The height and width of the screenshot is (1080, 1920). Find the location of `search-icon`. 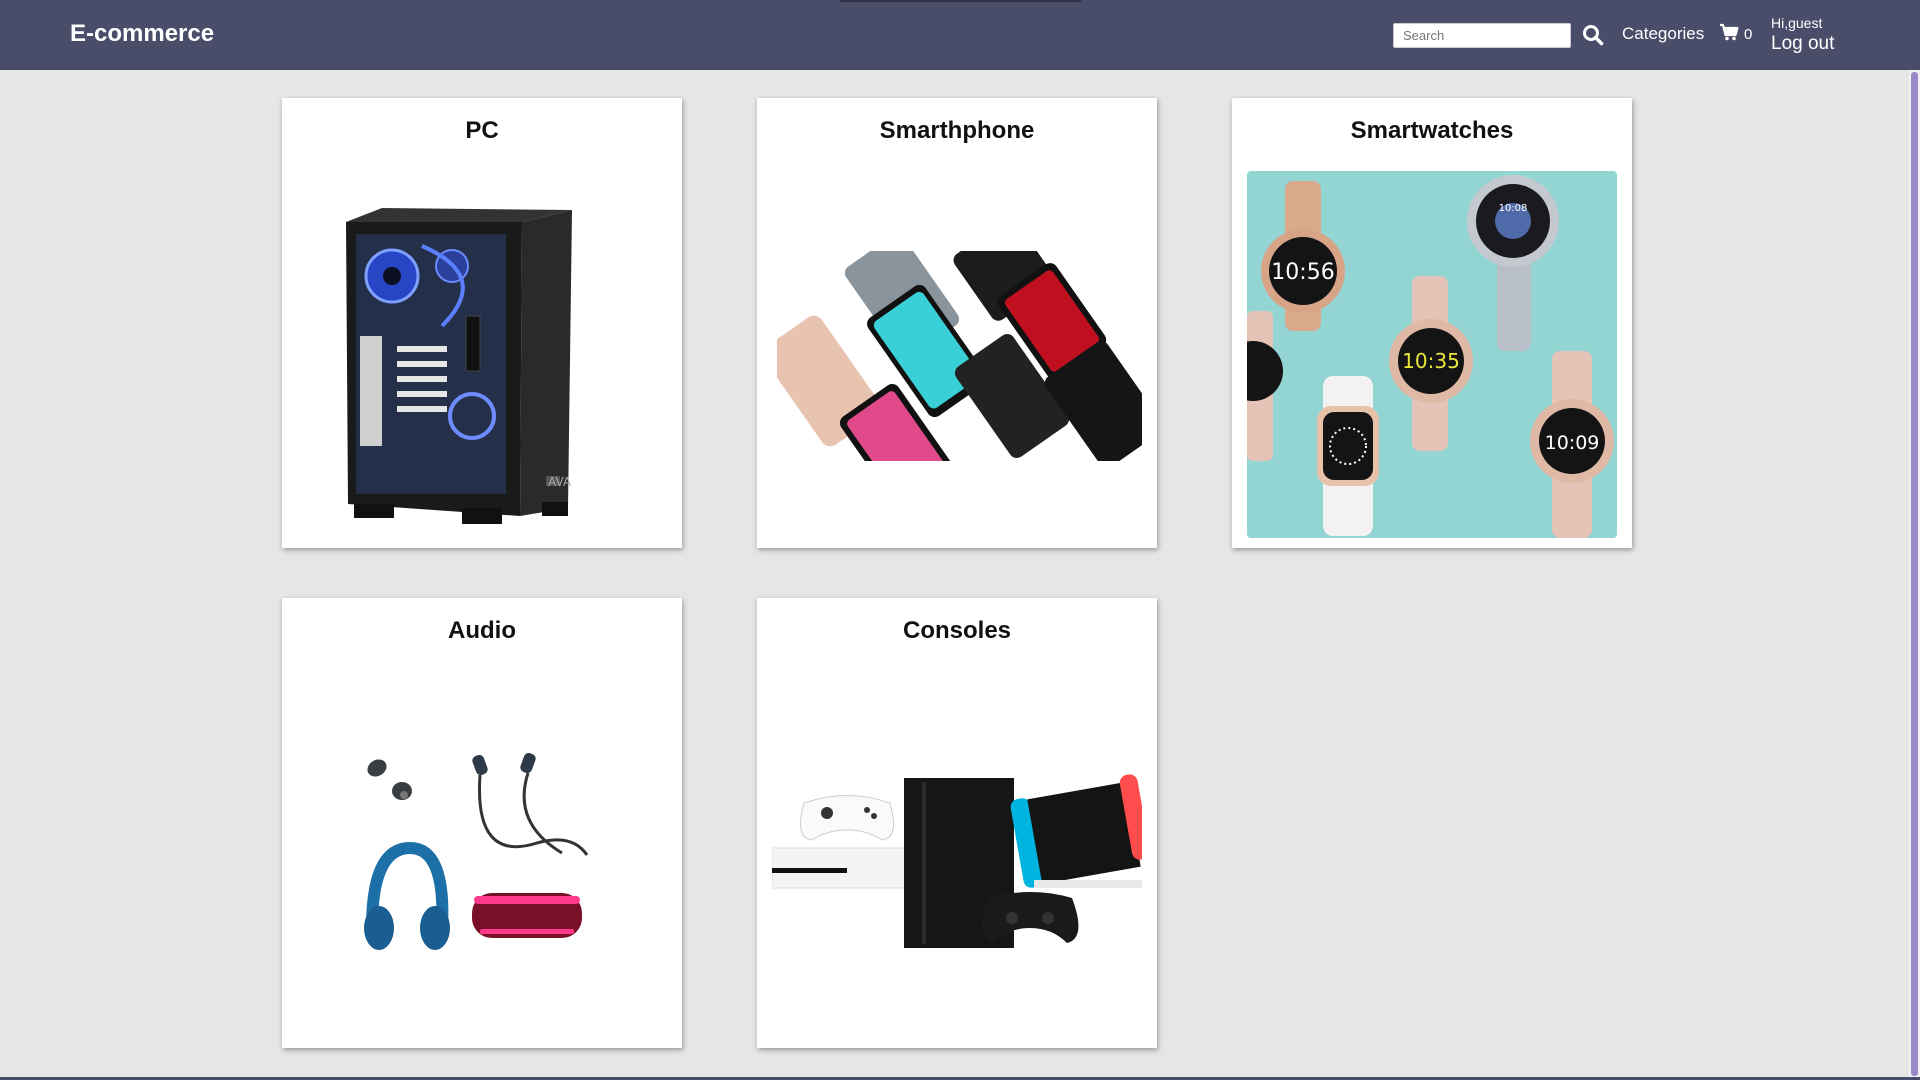

search-icon is located at coordinates (1593, 35).